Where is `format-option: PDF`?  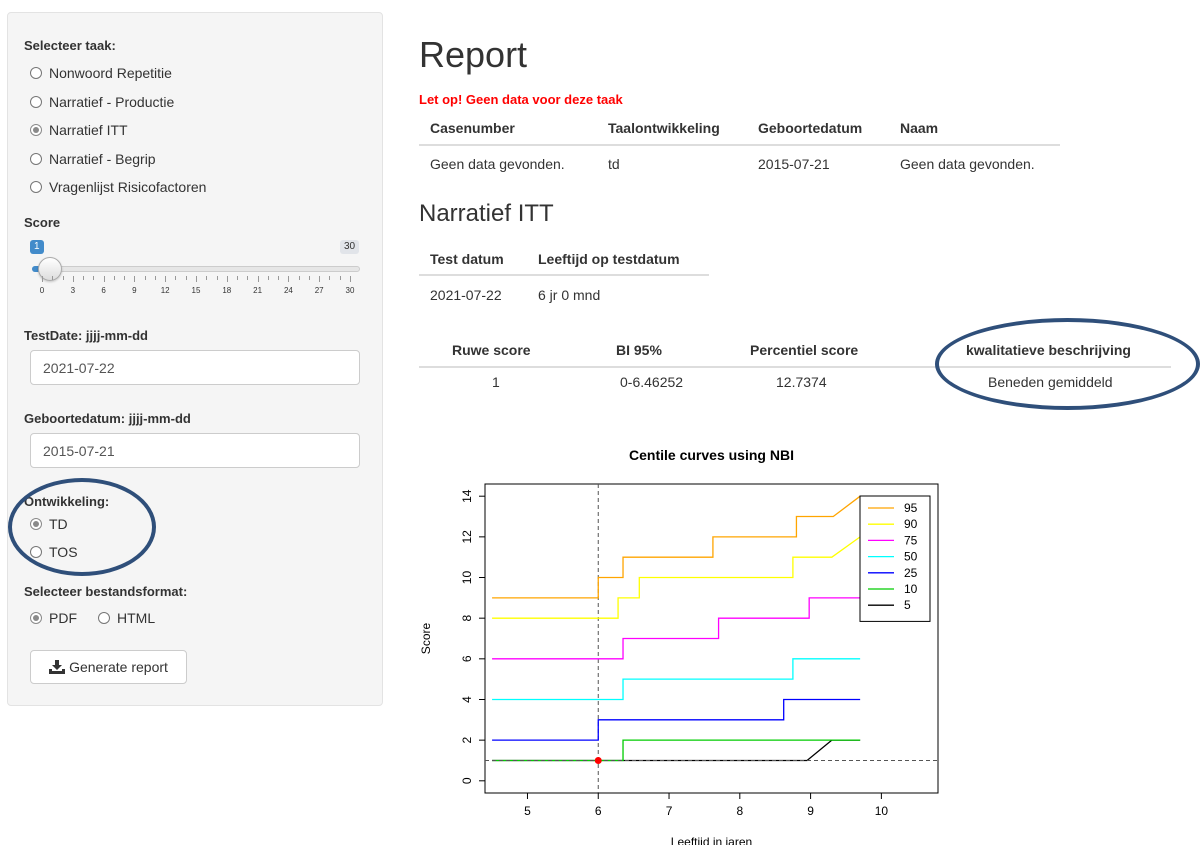 format-option: PDF is located at coordinates (53, 618).